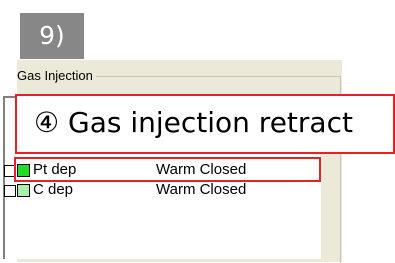  I want to click on c-dep-name: C dep, so click(53, 189).